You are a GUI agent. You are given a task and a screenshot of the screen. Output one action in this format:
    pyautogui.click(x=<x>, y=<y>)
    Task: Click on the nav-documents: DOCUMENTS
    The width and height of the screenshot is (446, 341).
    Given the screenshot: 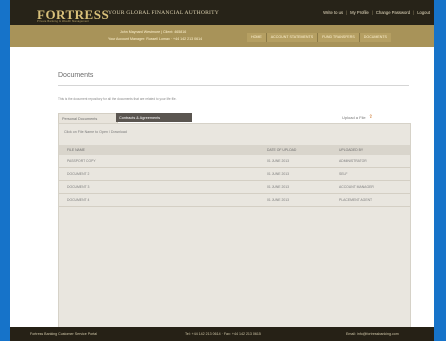 What is the action you would take?
    pyautogui.click(x=374, y=37)
    